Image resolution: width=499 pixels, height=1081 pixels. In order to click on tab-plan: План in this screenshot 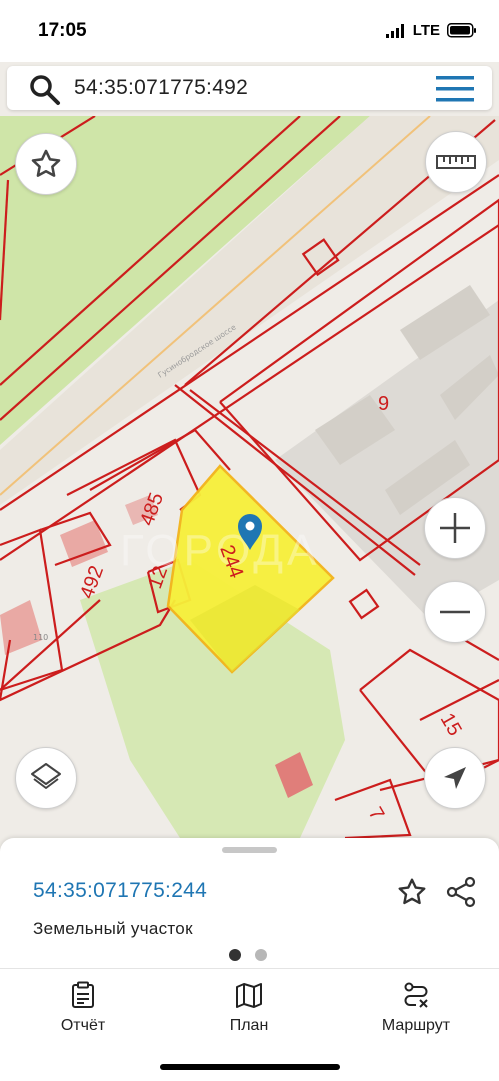, I will do `click(249, 1008)`.